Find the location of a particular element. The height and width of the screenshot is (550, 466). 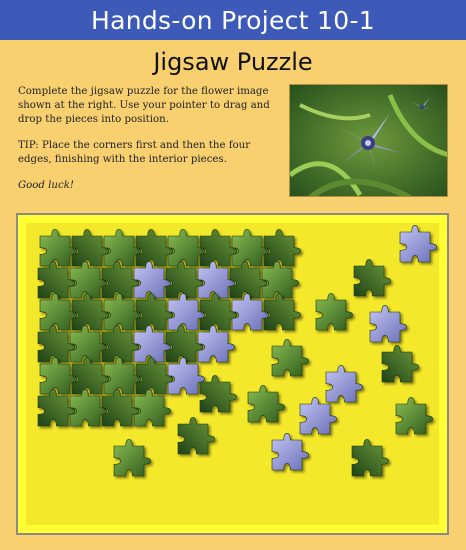

header-title: Hands-on Project 10-1 is located at coordinates (233, 20).